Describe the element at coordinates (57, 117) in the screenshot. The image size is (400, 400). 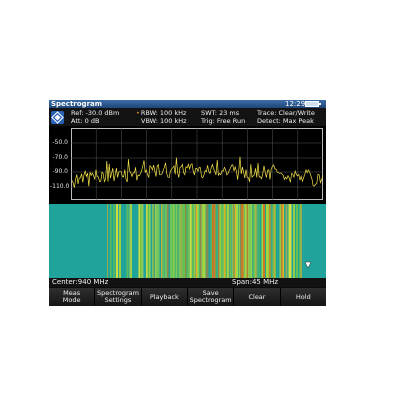
I see `rohde-schwarz-logo-icon` at that location.